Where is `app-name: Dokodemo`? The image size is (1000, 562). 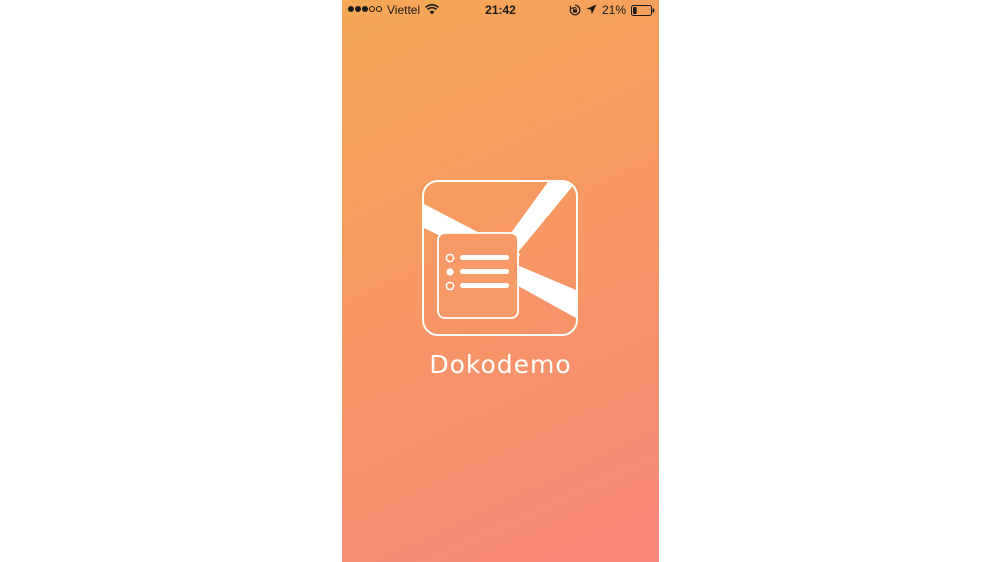
app-name: Dokodemo is located at coordinates (500, 364).